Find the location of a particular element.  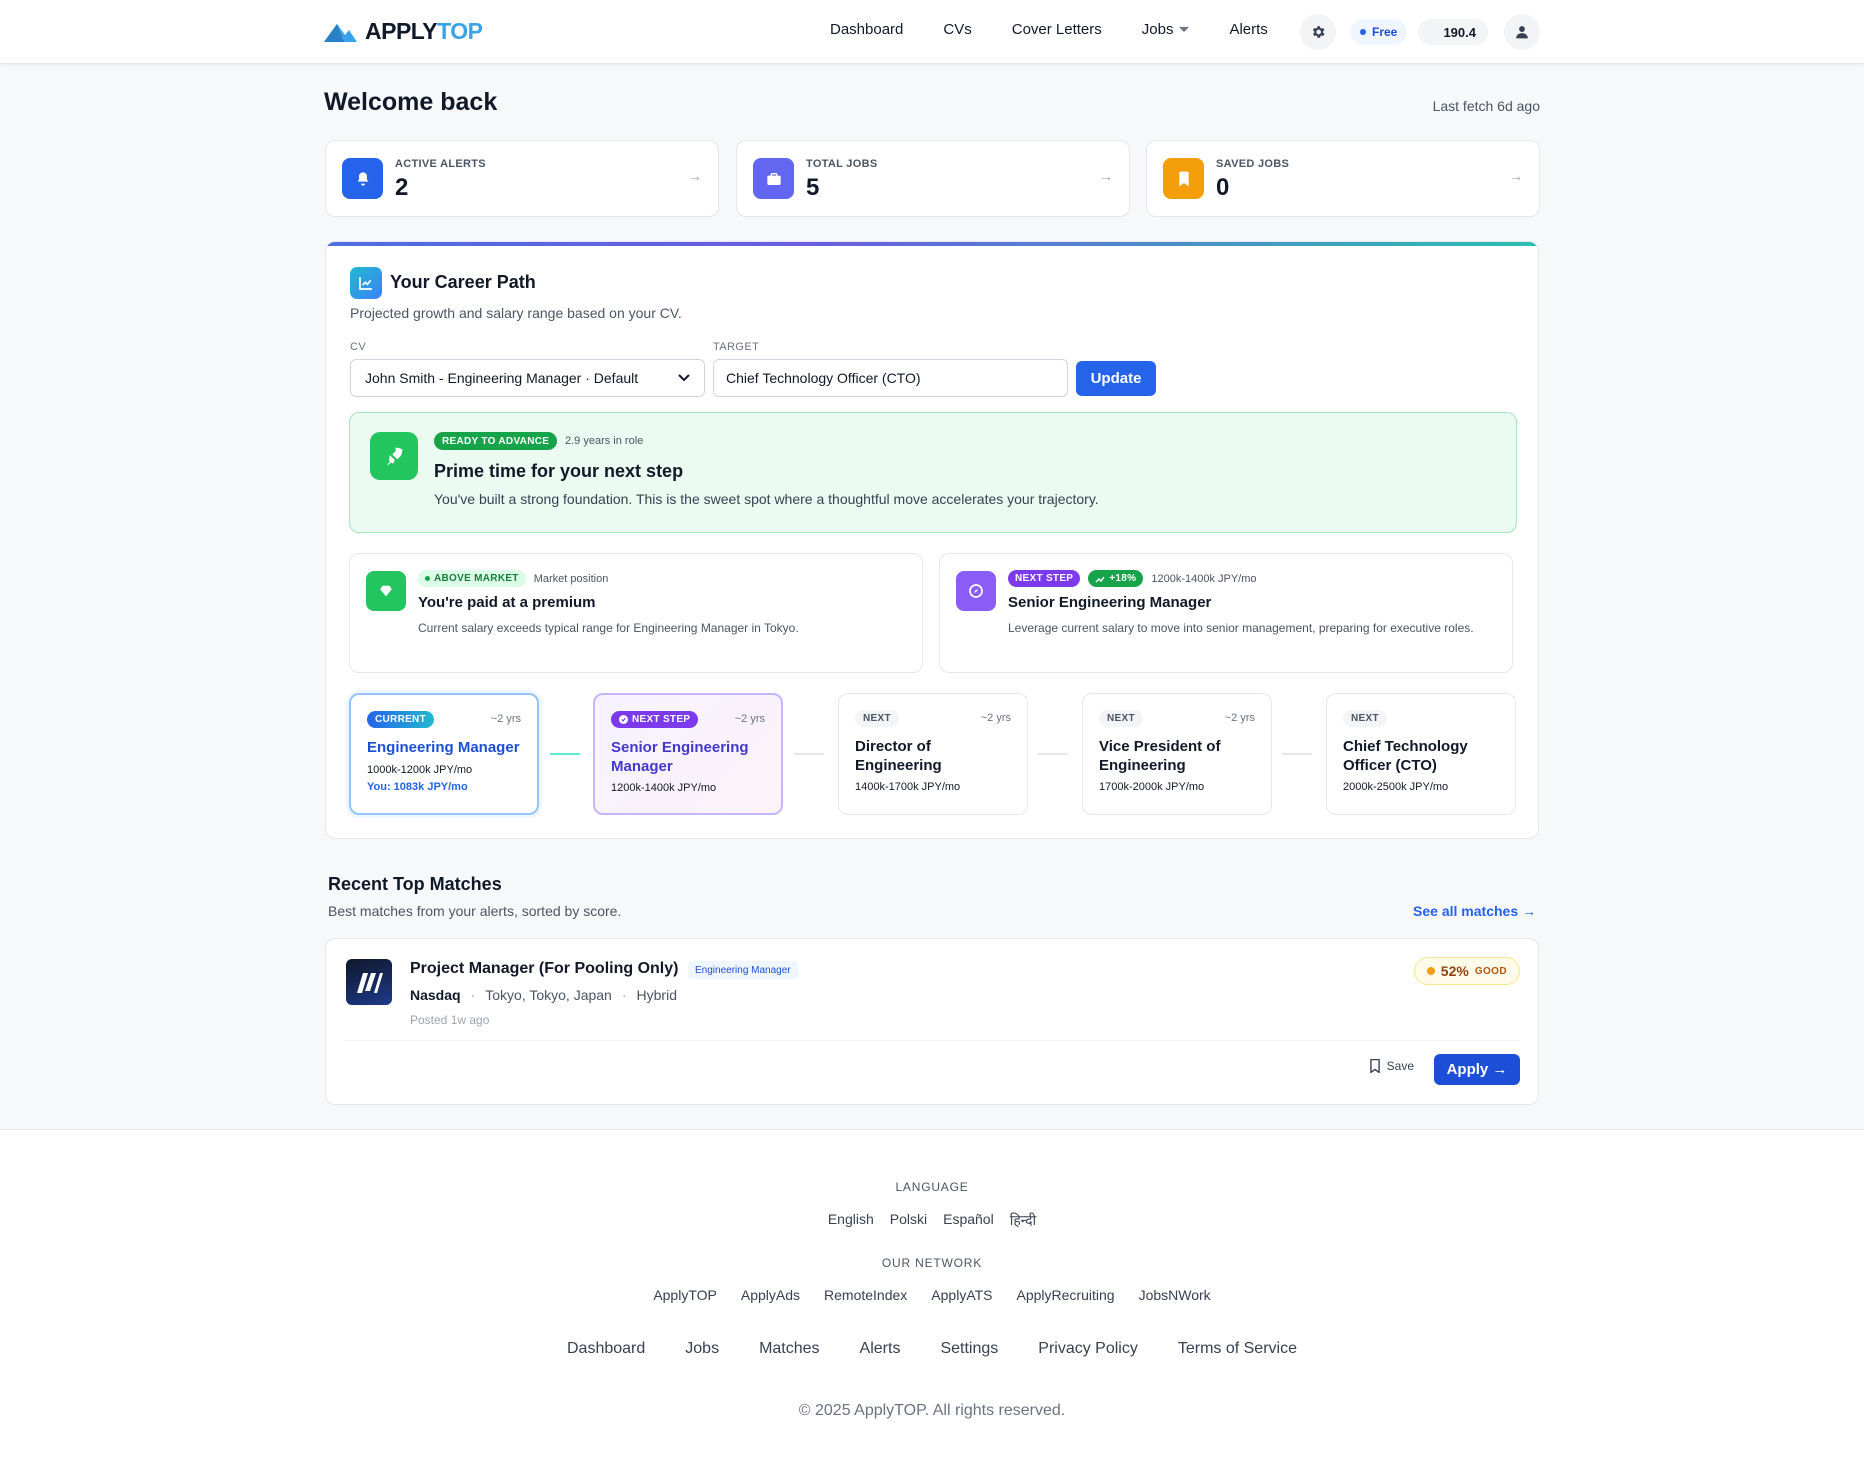

years-in-role: 2.9 years in role is located at coordinates (604, 441).